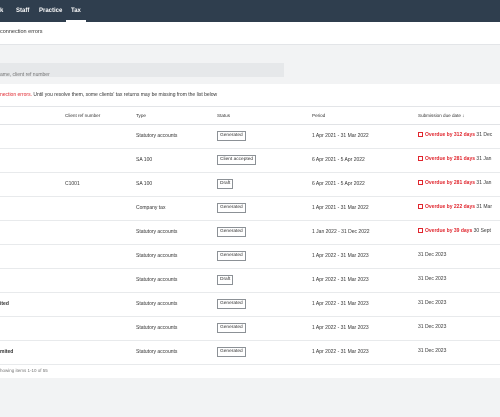 This screenshot has height=417, width=500. What do you see at coordinates (76, 11) in the screenshot?
I see `nav-item-tax: Tax` at bounding box center [76, 11].